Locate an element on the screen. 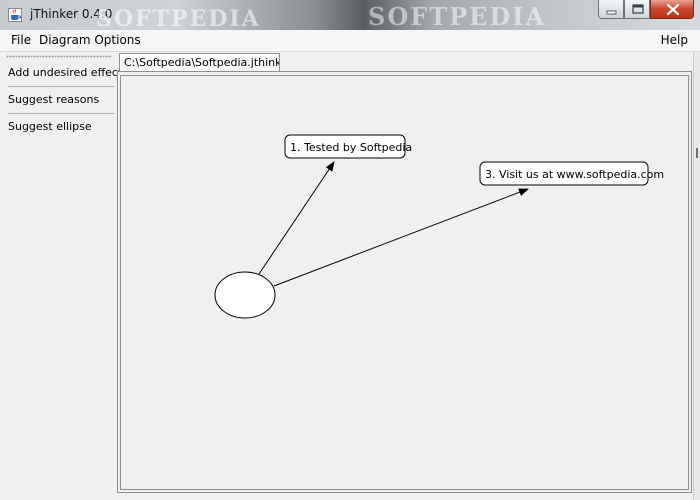 The image size is (700, 500). node-label: 3. Visit us at www.softpedia.com is located at coordinates (574, 174).